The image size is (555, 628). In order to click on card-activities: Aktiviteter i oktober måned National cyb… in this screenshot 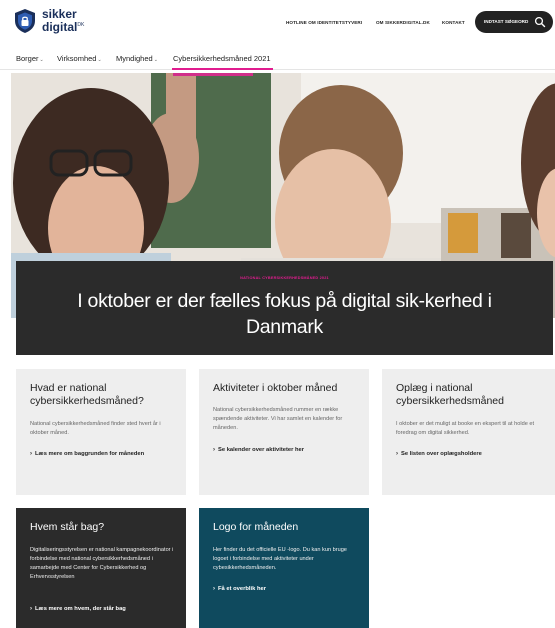, I will do `click(284, 432)`.